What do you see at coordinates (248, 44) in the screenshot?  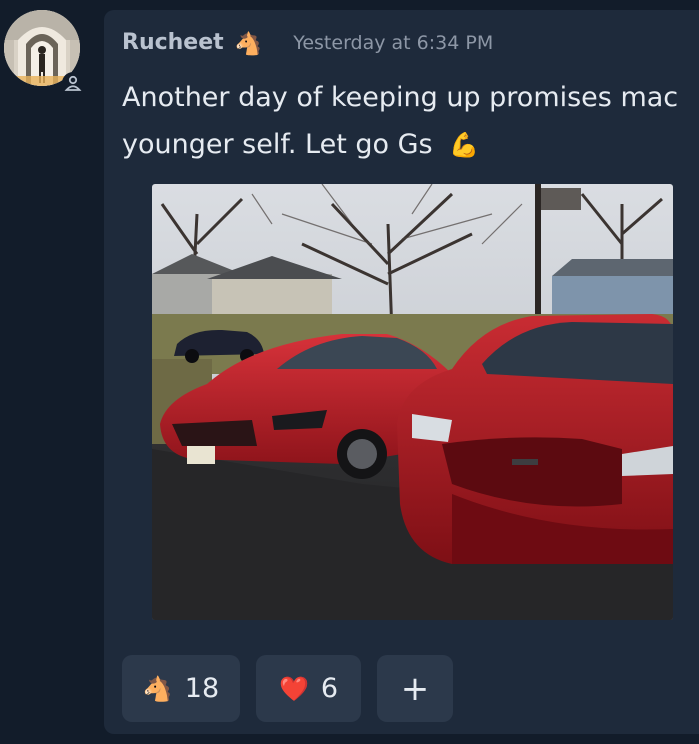 I see `horse-head-icon: 🐴` at bounding box center [248, 44].